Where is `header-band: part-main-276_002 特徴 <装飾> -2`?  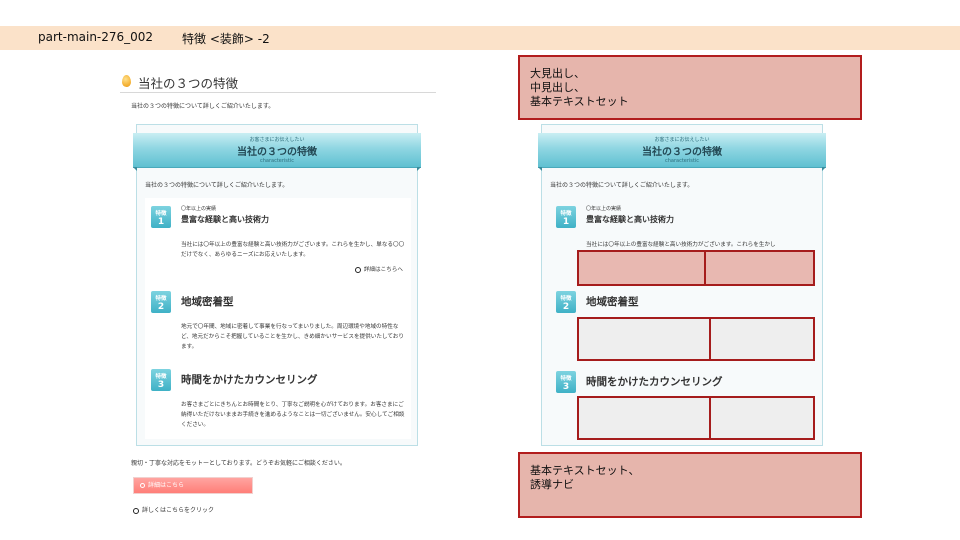
header-band: part-main-276_002 特徴 <装飾> -2 is located at coordinates (480, 38).